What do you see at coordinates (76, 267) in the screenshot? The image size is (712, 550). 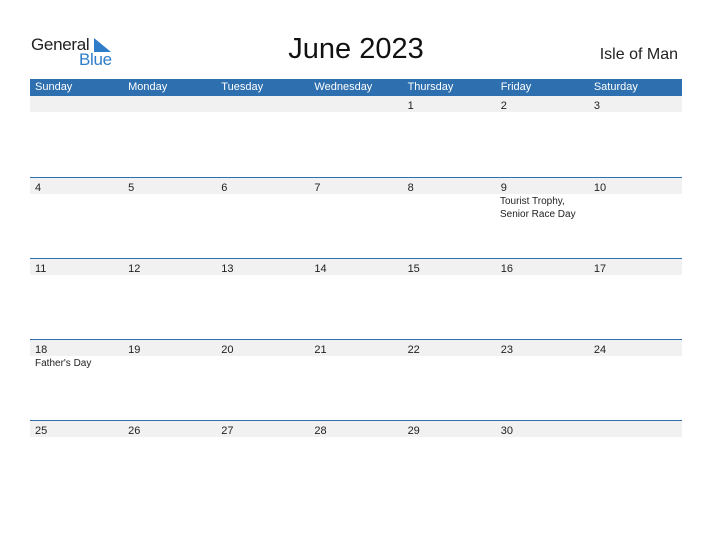 I see `day-cell: 11` at bounding box center [76, 267].